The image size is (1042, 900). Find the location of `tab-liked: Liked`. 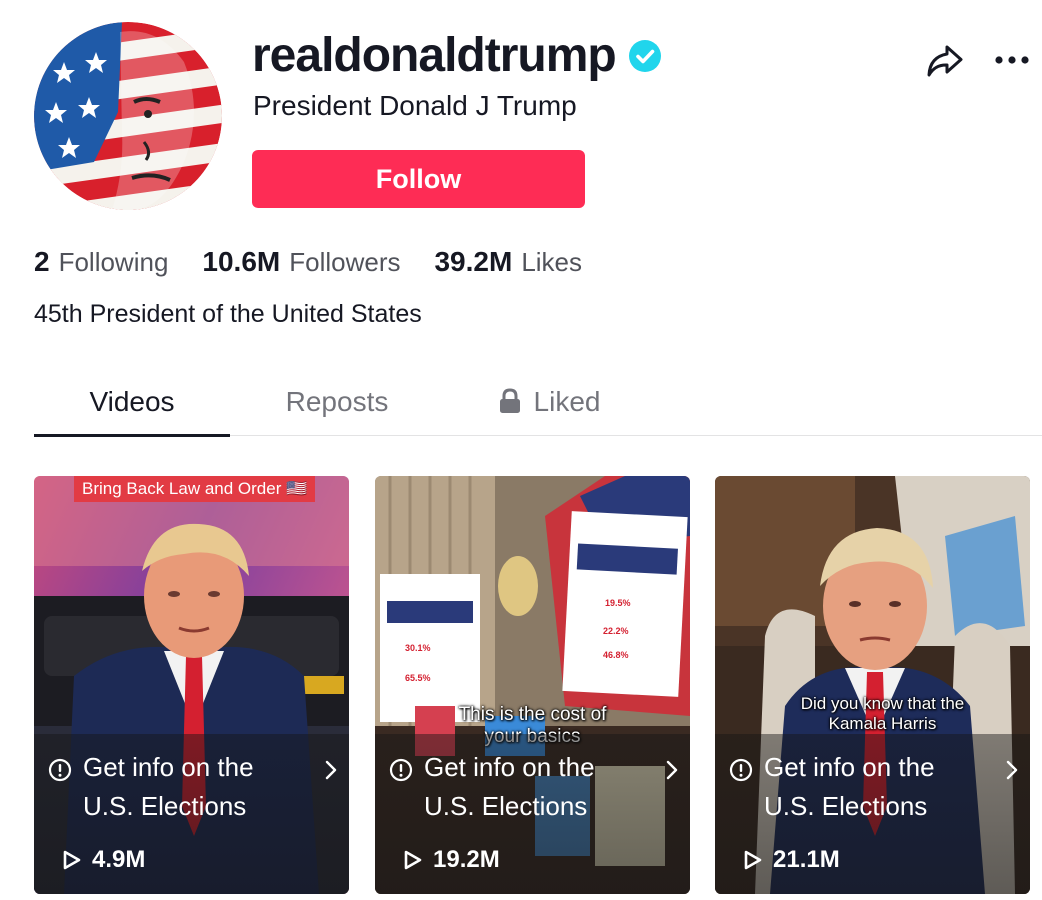

tab-liked: Liked is located at coordinates (549, 408).